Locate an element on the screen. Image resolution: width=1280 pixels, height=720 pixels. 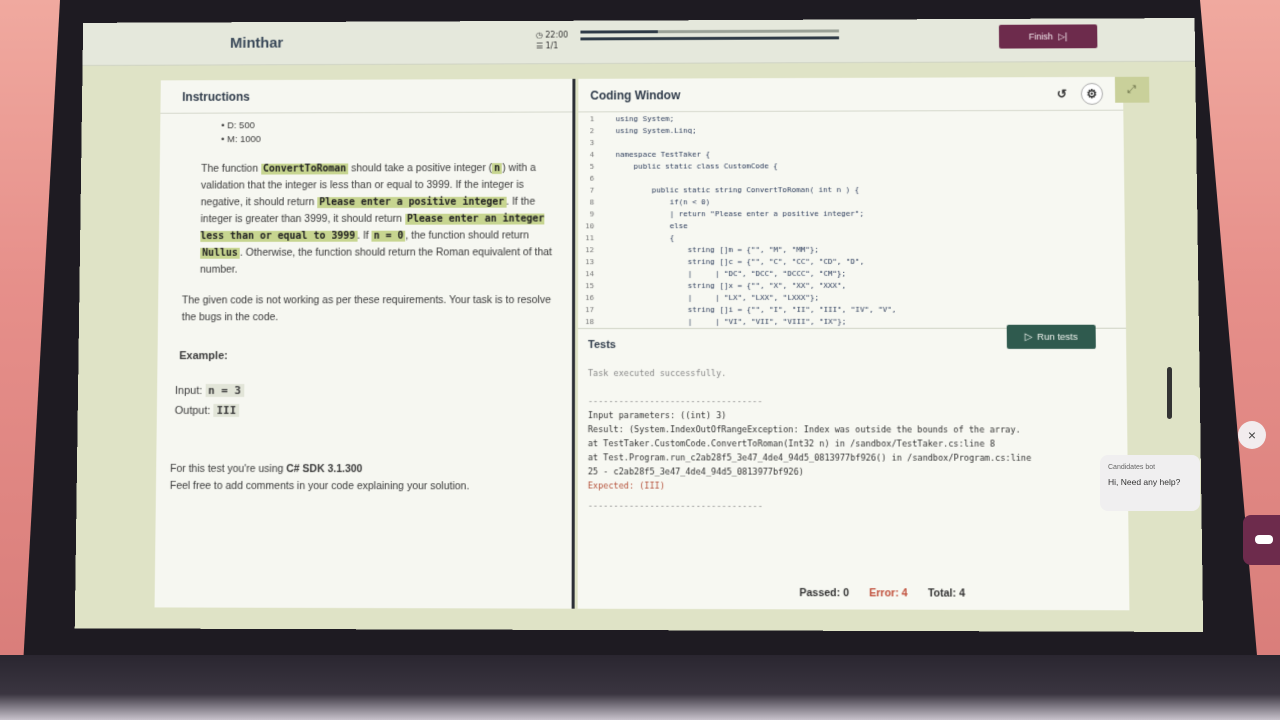
code-line: 10 else is located at coordinates (851, 224).